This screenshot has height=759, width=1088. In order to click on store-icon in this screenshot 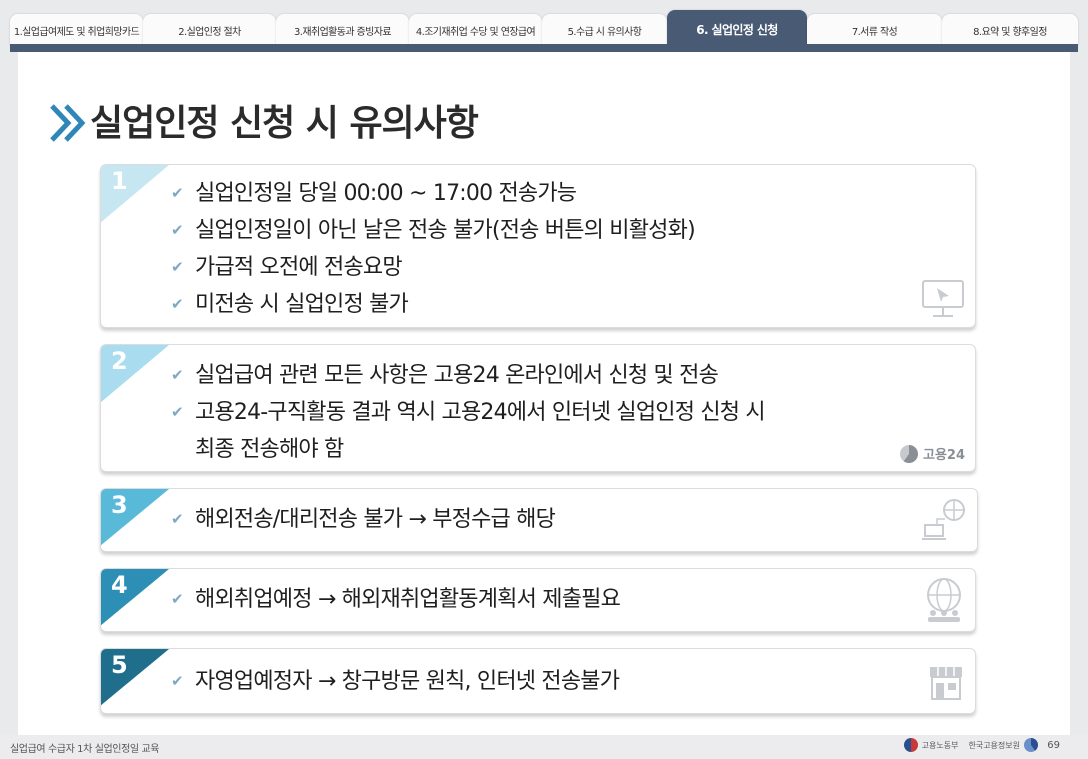, I will do `click(946, 683)`.